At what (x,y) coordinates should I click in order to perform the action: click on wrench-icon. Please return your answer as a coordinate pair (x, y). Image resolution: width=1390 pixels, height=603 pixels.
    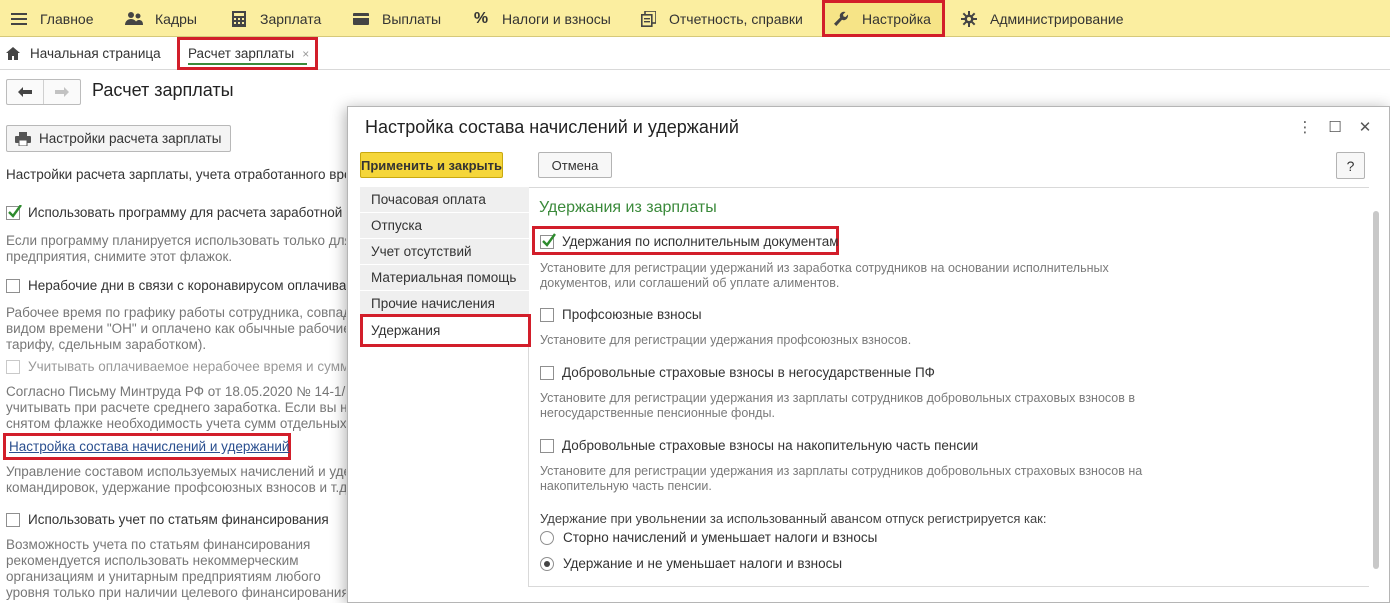
    Looking at the image, I should click on (841, 19).